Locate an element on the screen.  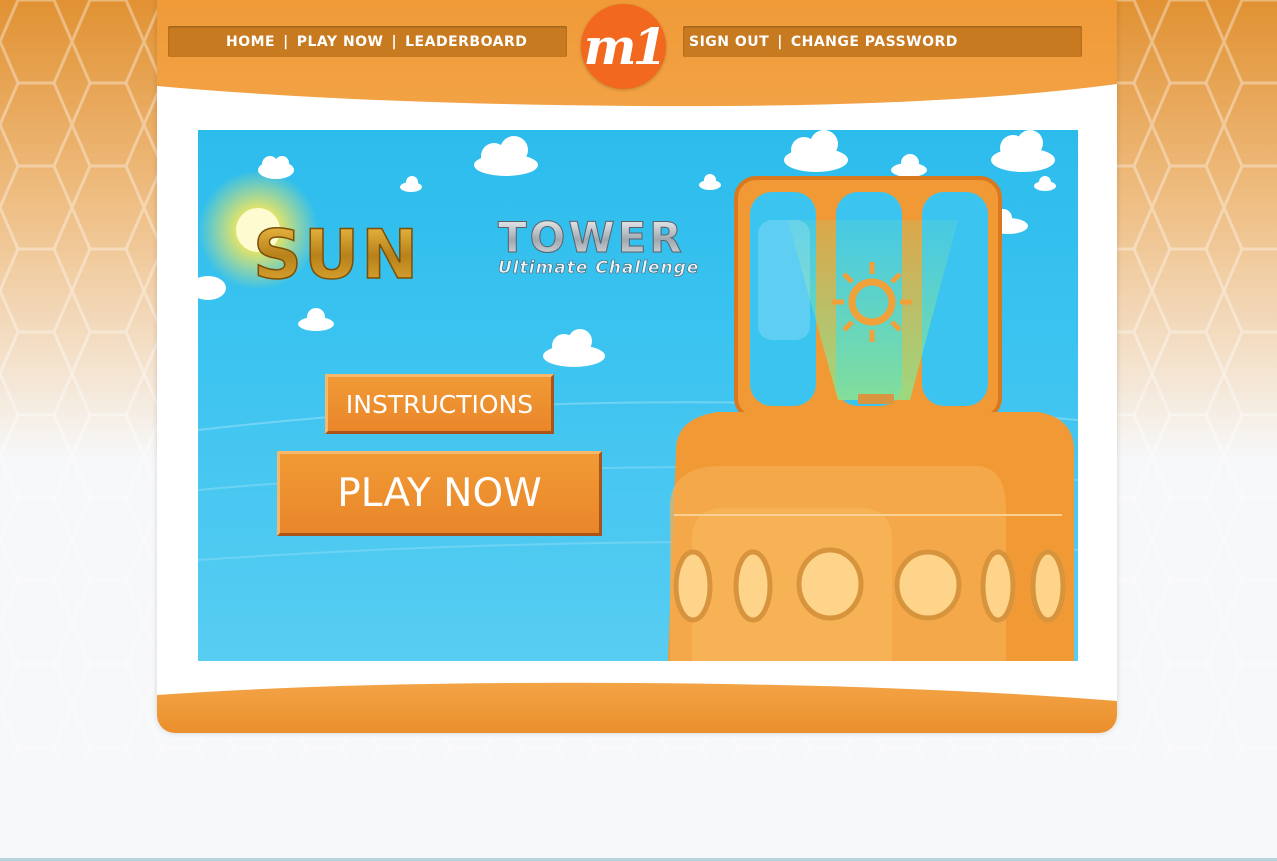
m1-logo-text: m1 is located at coordinates (624, 46).